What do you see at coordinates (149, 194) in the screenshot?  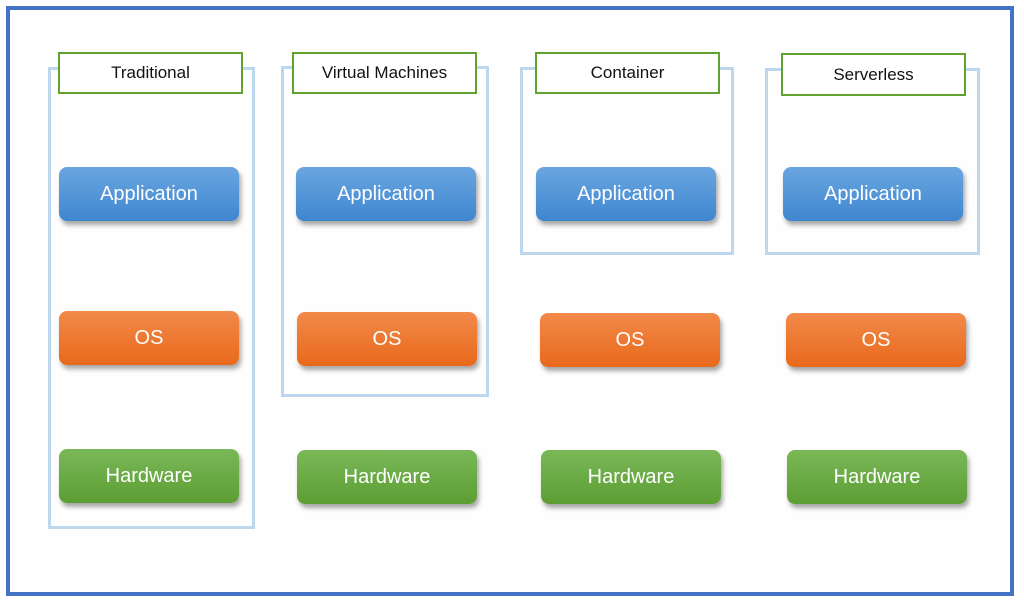 I see `traditional-application-block: Application` at bounding box center [149, 194].